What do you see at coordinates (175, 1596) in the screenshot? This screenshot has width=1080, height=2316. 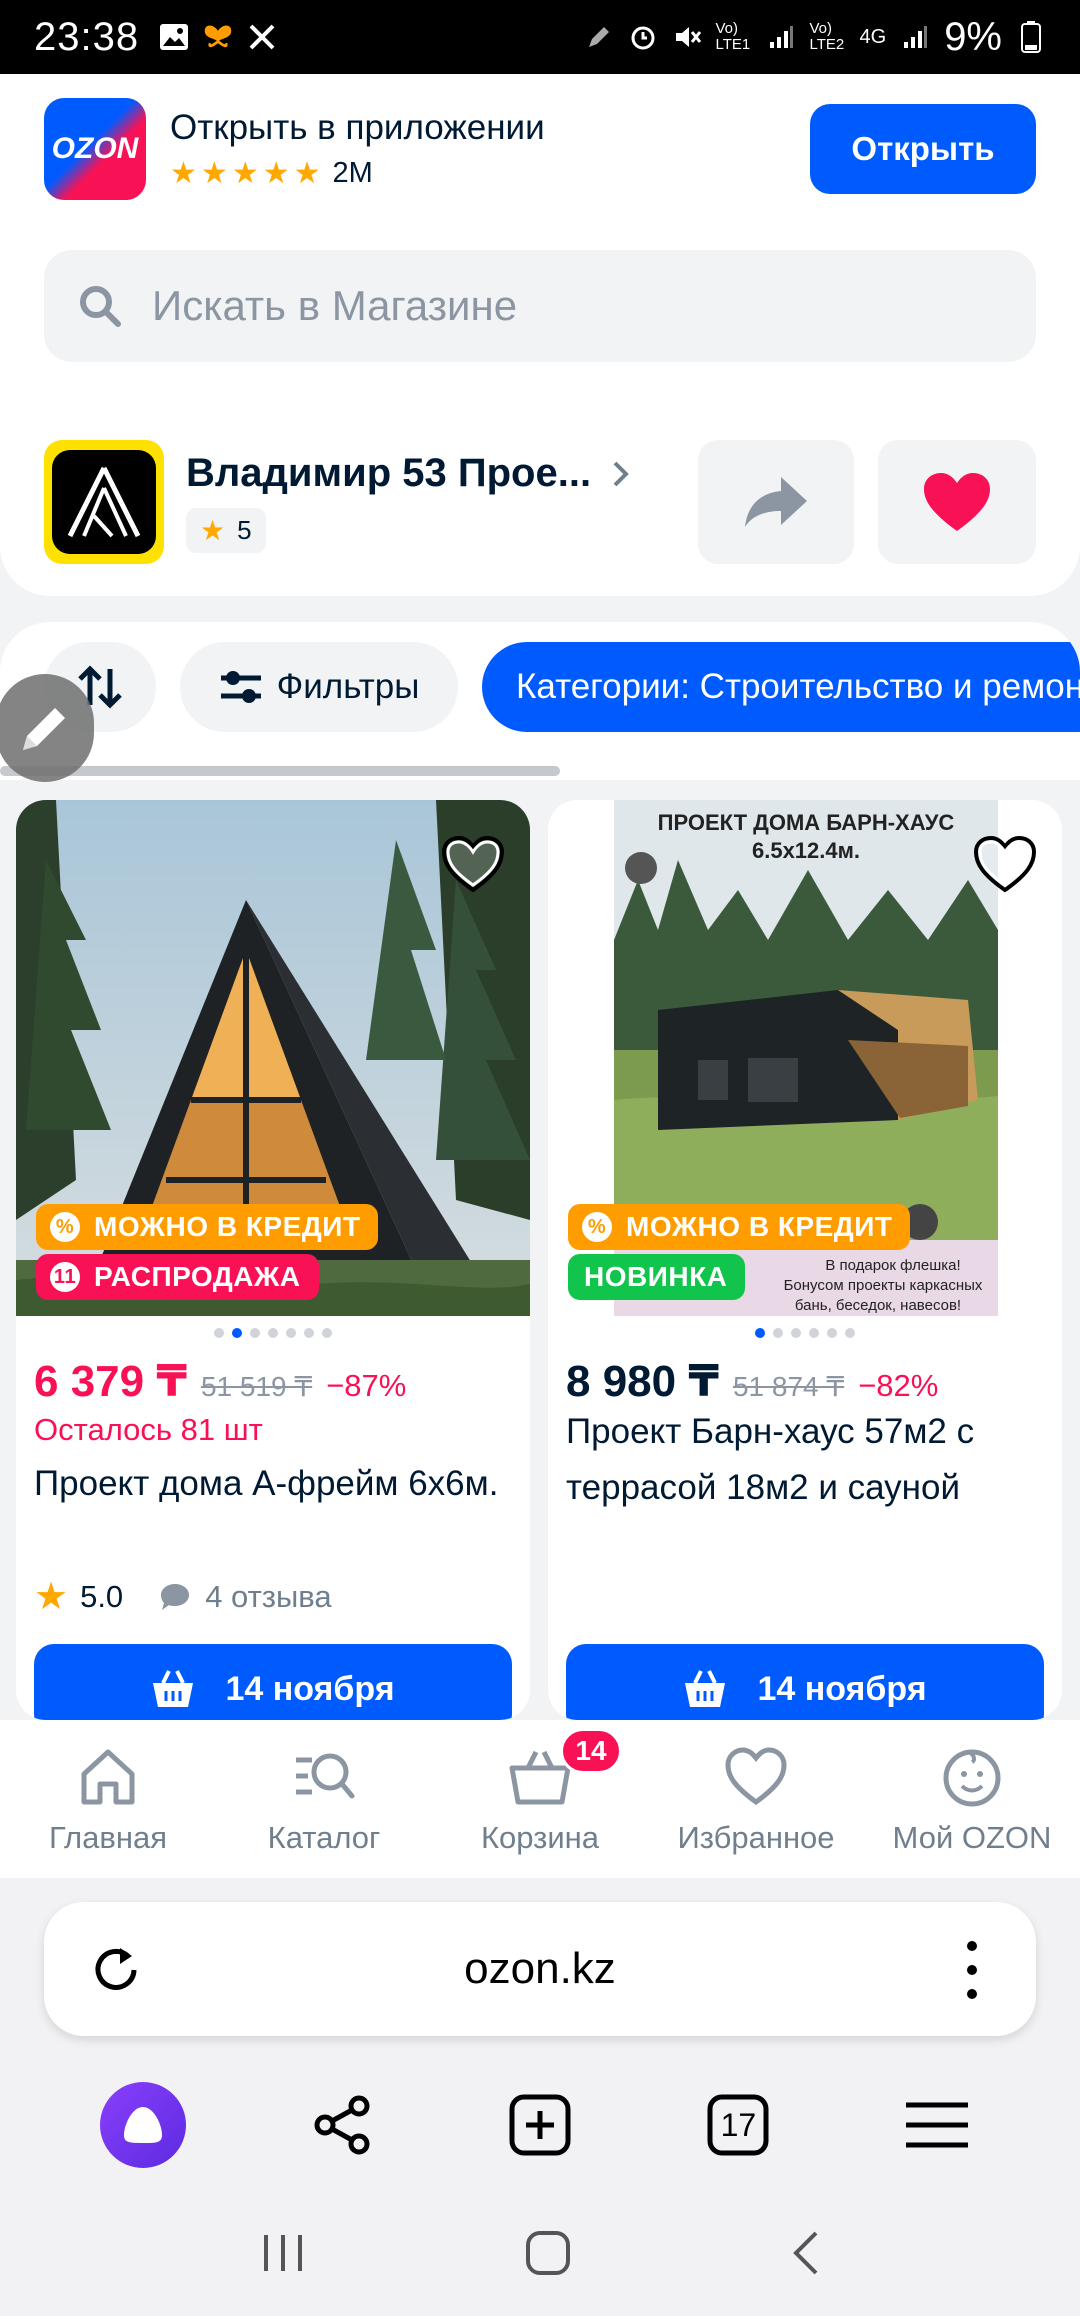 I see `comment-icon` at bounding box center [175, 1596].